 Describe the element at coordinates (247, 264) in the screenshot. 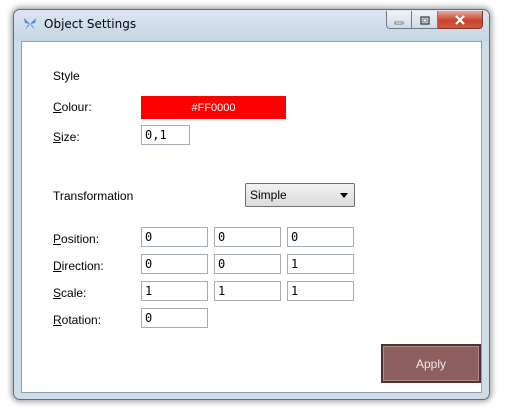

I see `direction-y-input: 0` at that location.